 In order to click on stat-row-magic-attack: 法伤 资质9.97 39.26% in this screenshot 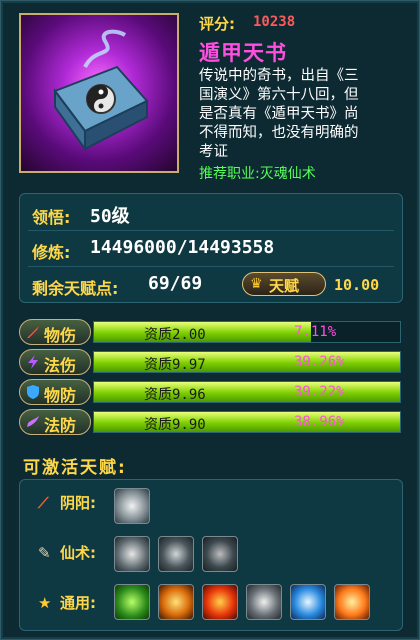, I will do `click(211, 362)`.